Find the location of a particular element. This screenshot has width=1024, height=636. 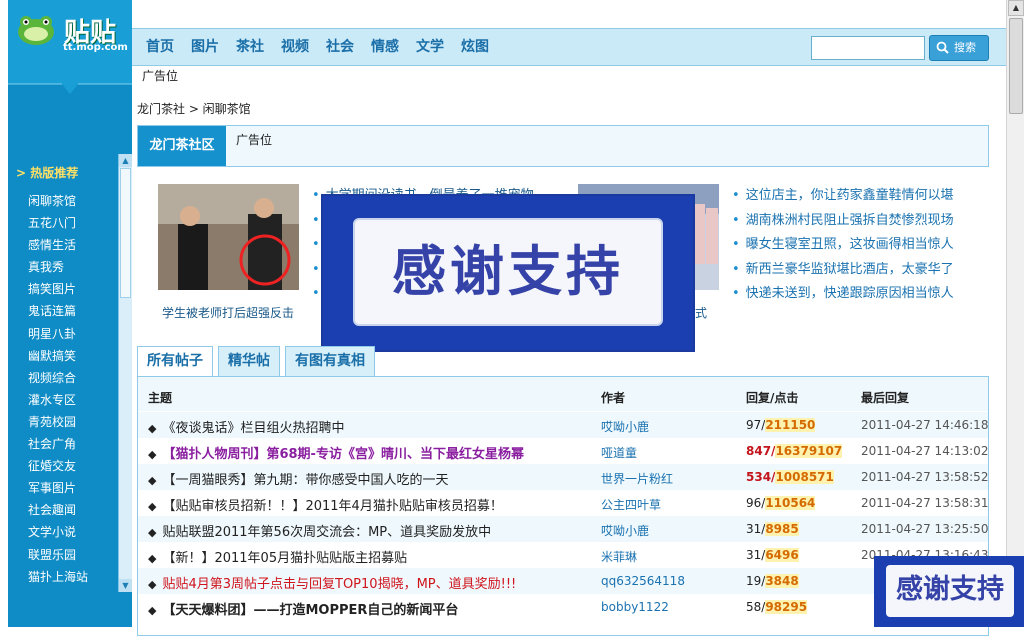

news-item: 新西兰豪华监狱堪比酒店，太豪华了 is located at coordinates (843, 270).